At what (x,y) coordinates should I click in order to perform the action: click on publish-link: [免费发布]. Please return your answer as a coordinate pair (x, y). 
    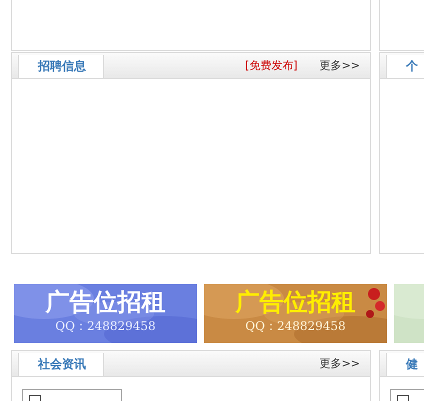
    Looking at the image, I should click on (271, 65).